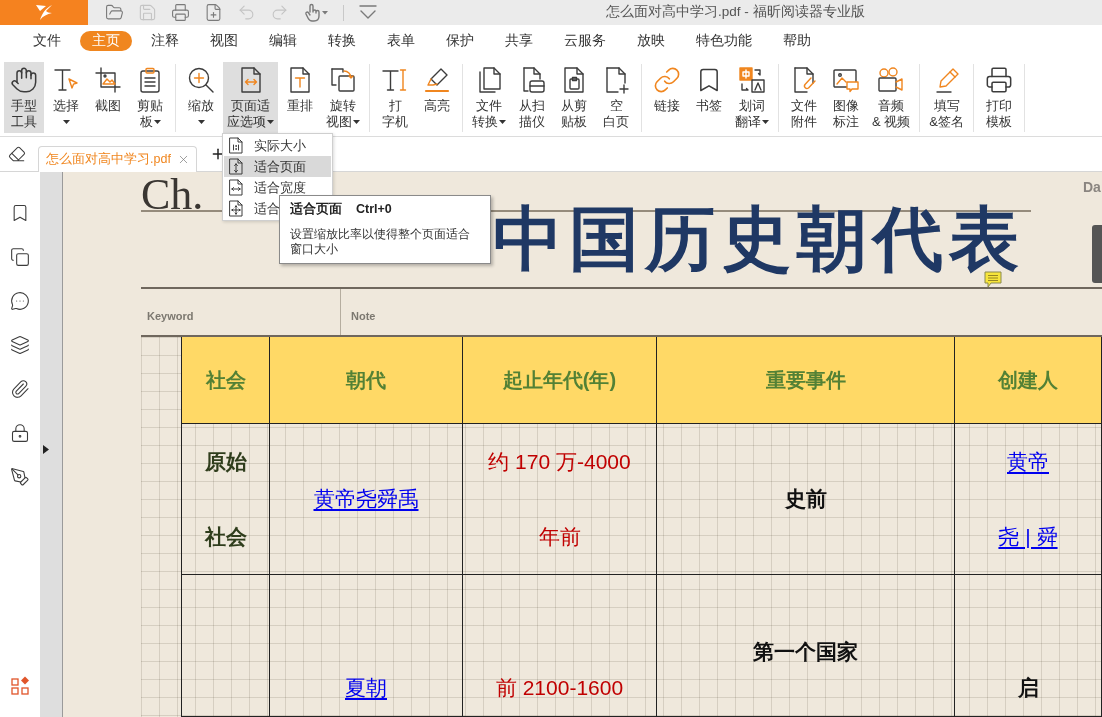 This screenshot has height=717, width=1102. I want to click on menu-item: 适合页面, so click(277, 166).